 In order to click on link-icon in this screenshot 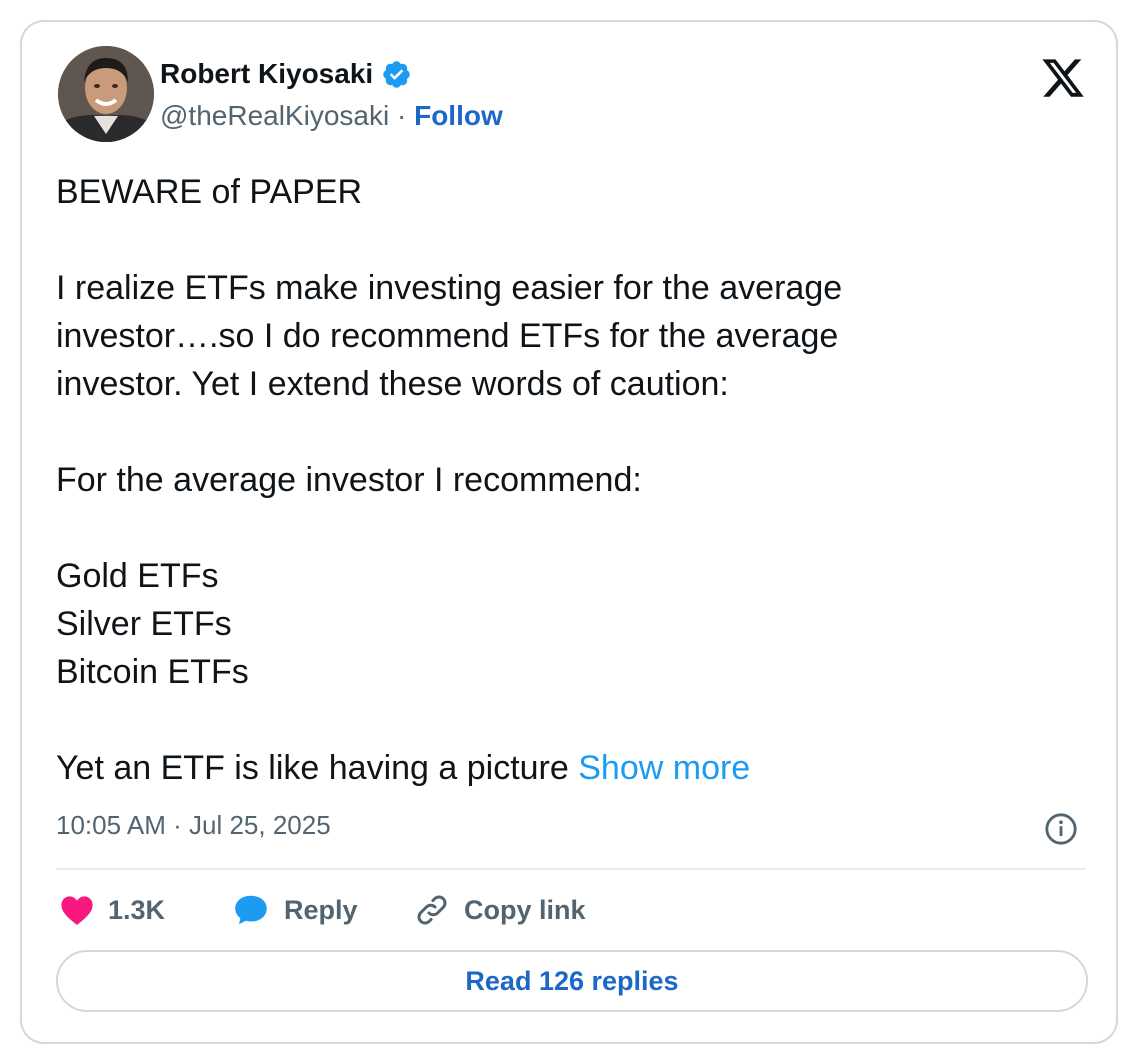, I will do `click(432, 910)`.